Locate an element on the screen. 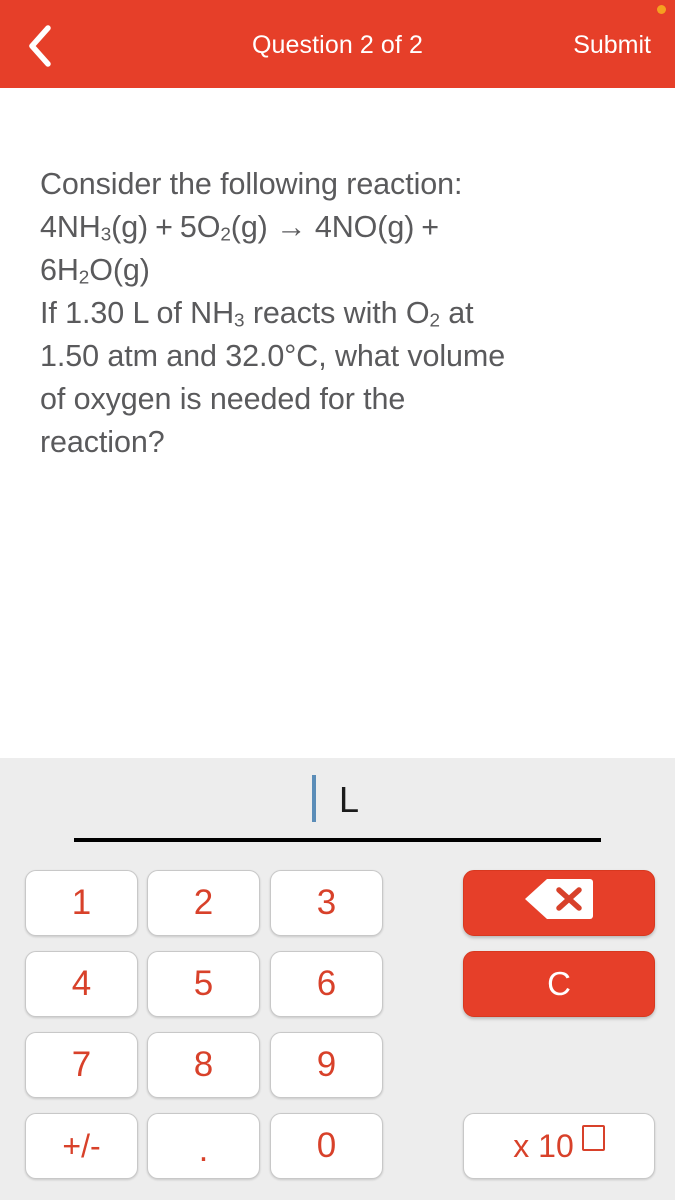  backspace-button is located at coordinates (559, 903).